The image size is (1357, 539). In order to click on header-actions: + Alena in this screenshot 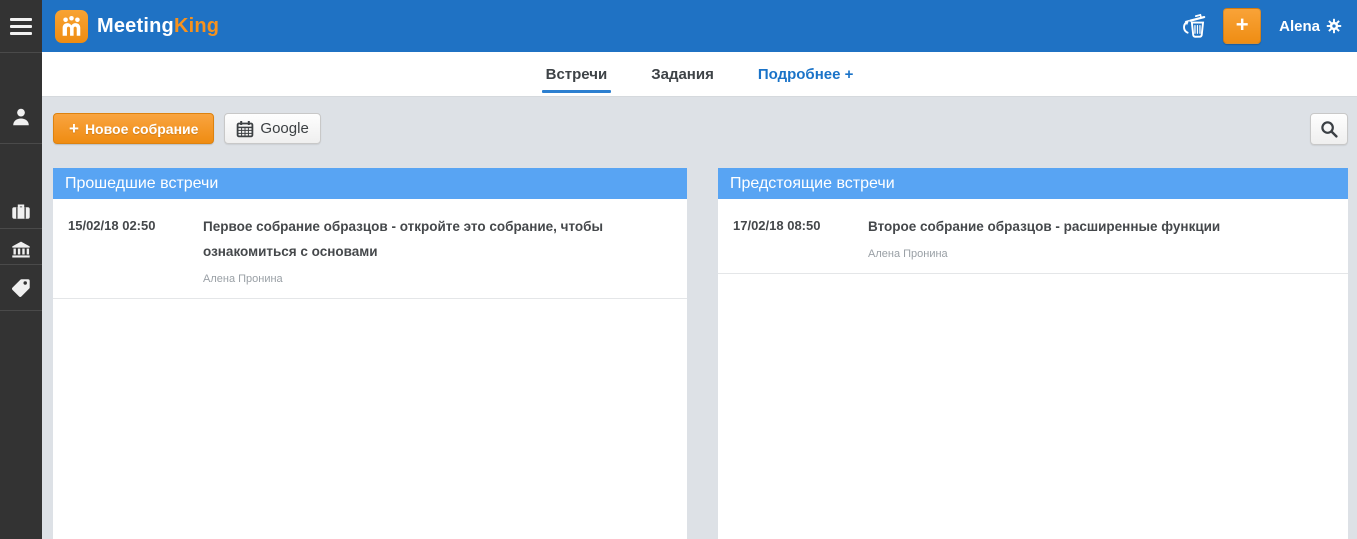, I will do `click(1267, 26)`.